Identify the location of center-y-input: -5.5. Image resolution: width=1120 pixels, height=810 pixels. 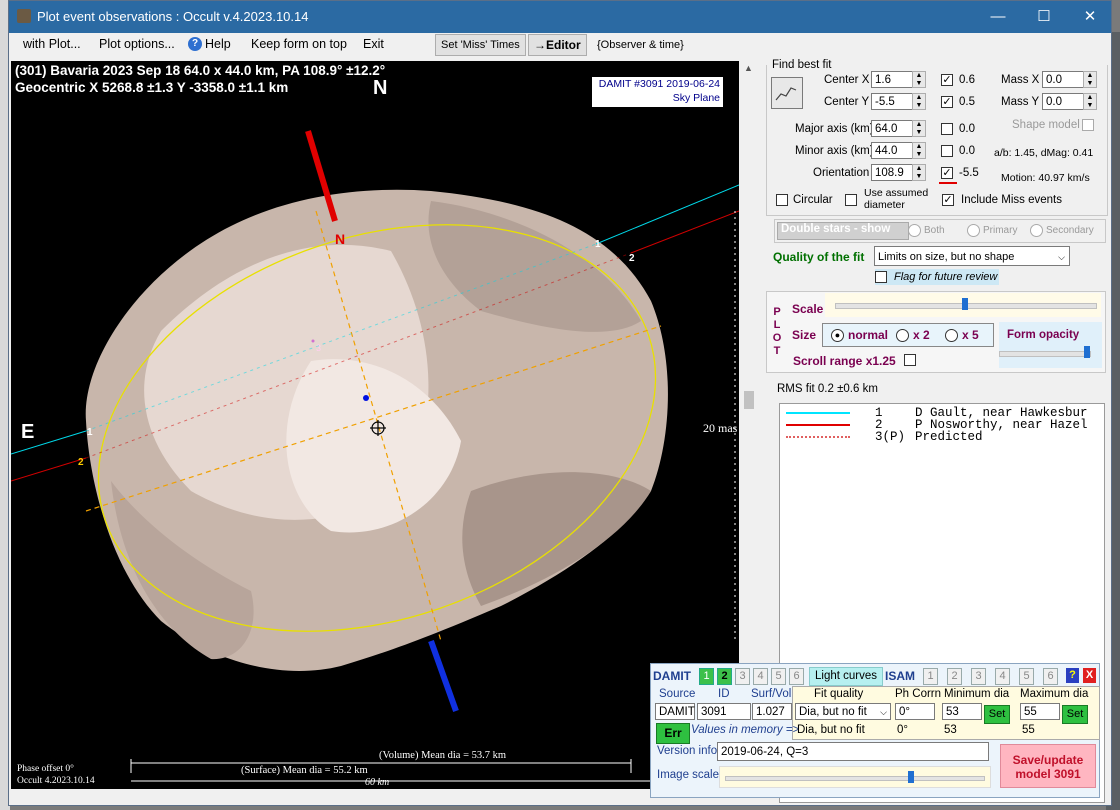
(892, 101).